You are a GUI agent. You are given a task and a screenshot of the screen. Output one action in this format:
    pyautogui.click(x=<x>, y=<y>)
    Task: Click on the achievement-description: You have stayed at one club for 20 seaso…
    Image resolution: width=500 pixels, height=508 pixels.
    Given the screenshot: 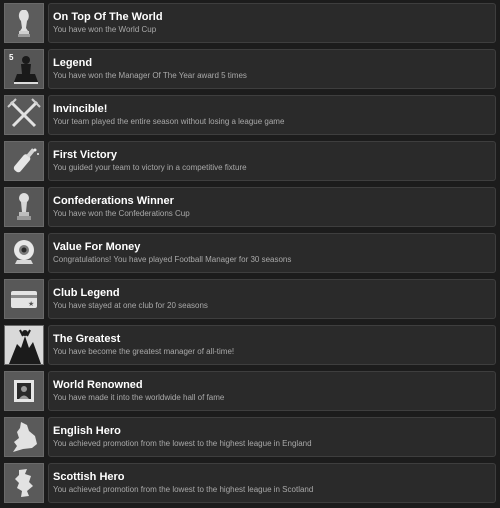 What is the action you would take?
    pyautogui.click(x=130, y=305)
    